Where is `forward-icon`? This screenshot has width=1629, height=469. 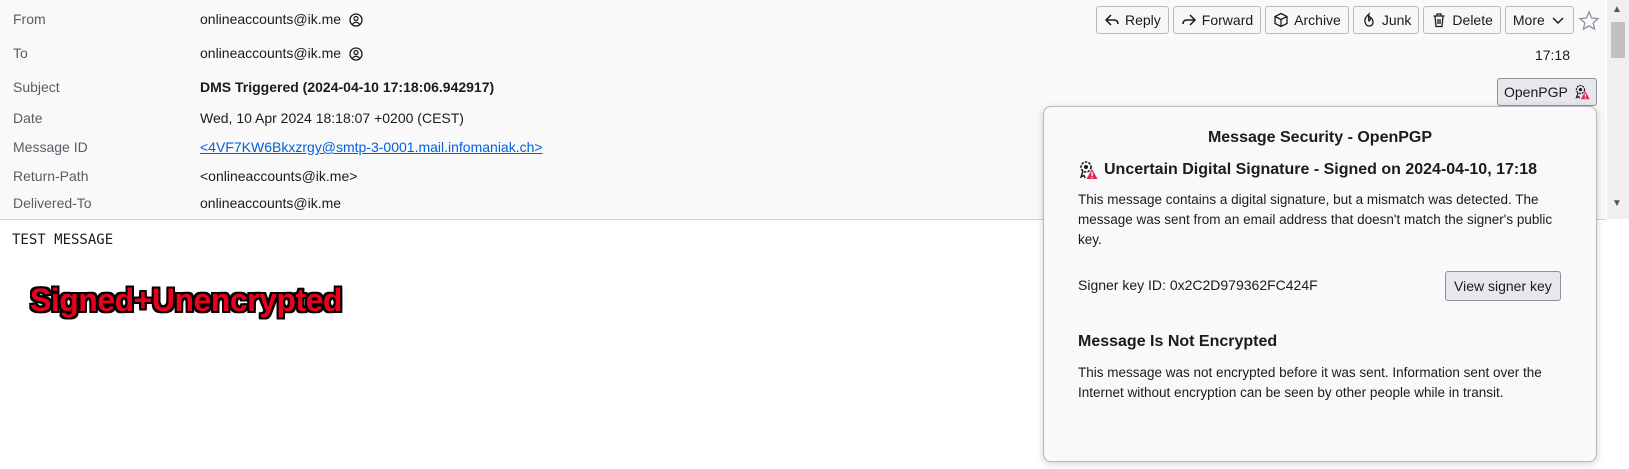
forward-icon is located at coordinates (1189, 20).